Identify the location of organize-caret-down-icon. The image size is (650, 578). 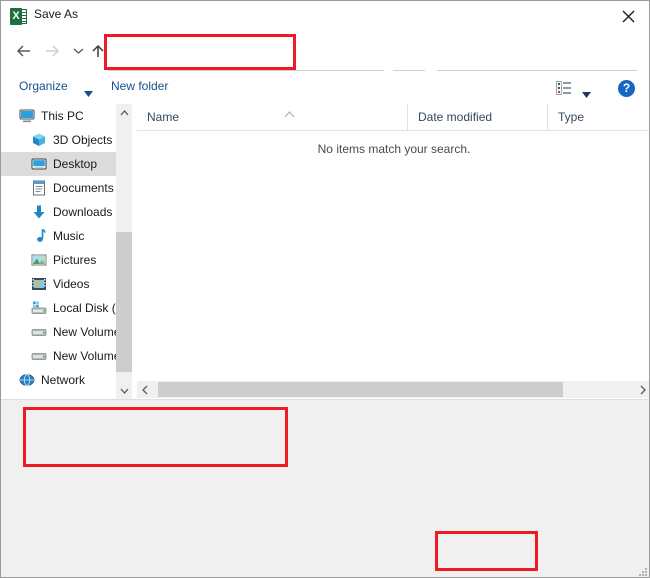
(88, 93).